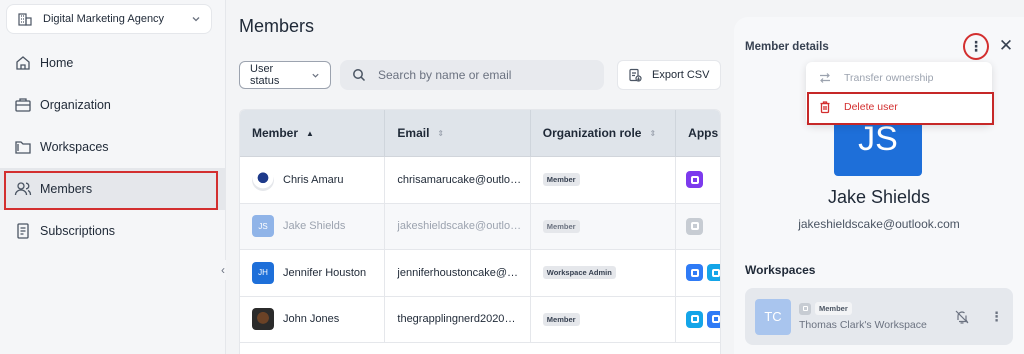 Image resolution: width=1024 pixels, height=354 pixels. I want to click on sidebar-item-home: Home, so click(113, 63).